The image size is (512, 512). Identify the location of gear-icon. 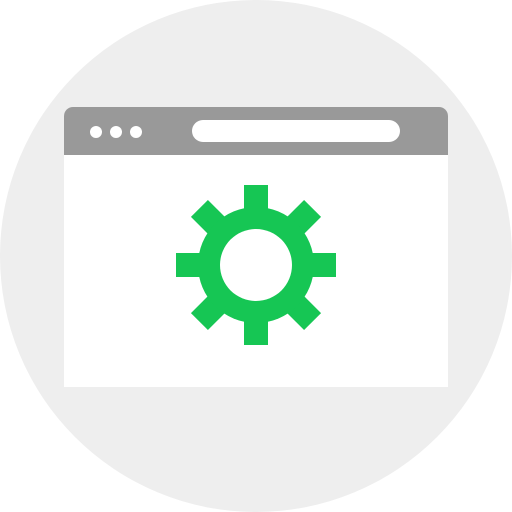
(256, 265).